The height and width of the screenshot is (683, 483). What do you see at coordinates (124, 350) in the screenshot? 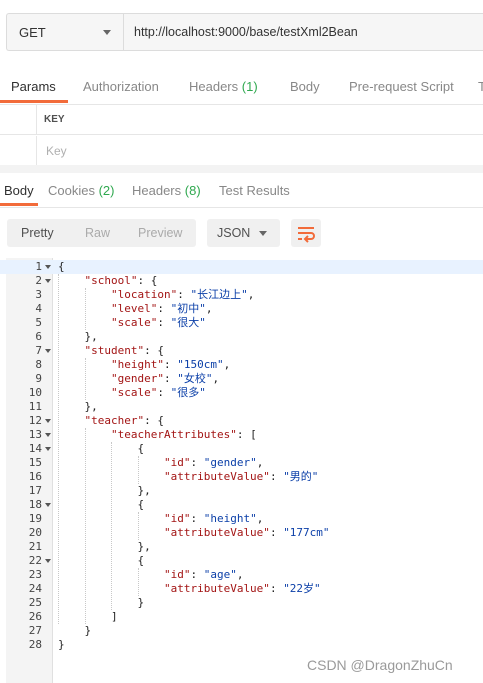
I see `code-text: "student": {` at bounding box center [124, 350].